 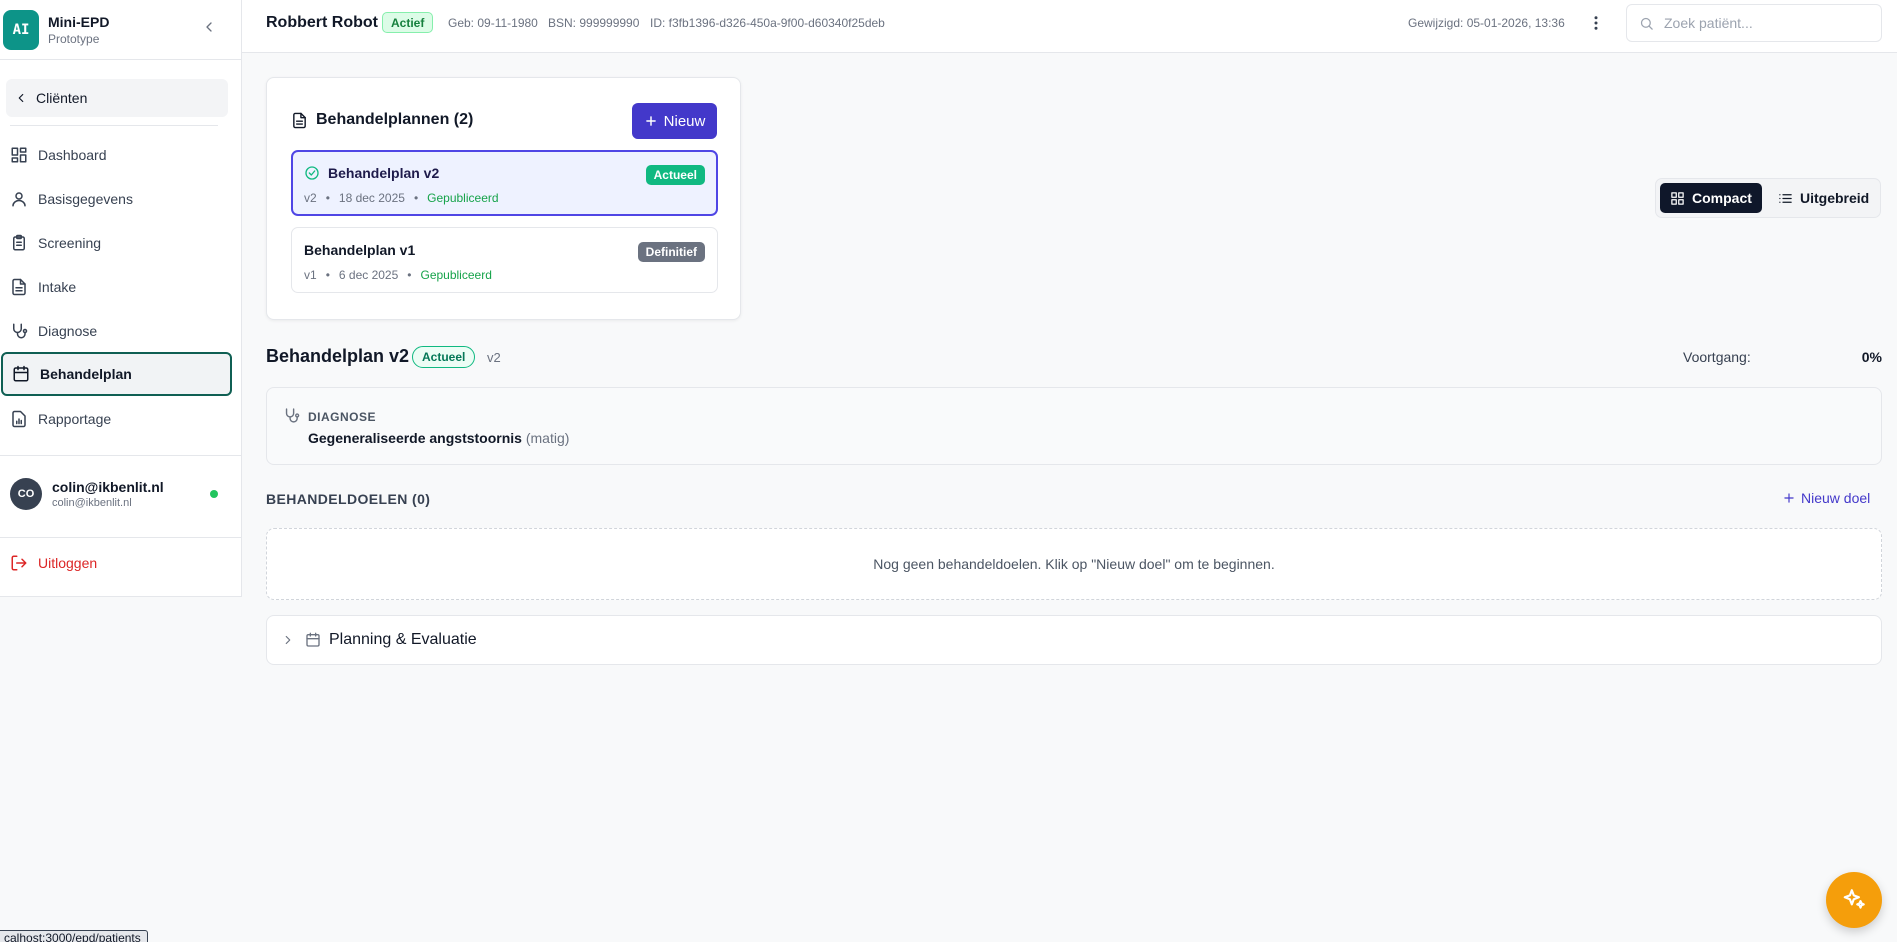 What do you see at coordinates (671, 252) in the screenshot?
I see `plan-badge: Definitief` at bounding box center [671, 252].